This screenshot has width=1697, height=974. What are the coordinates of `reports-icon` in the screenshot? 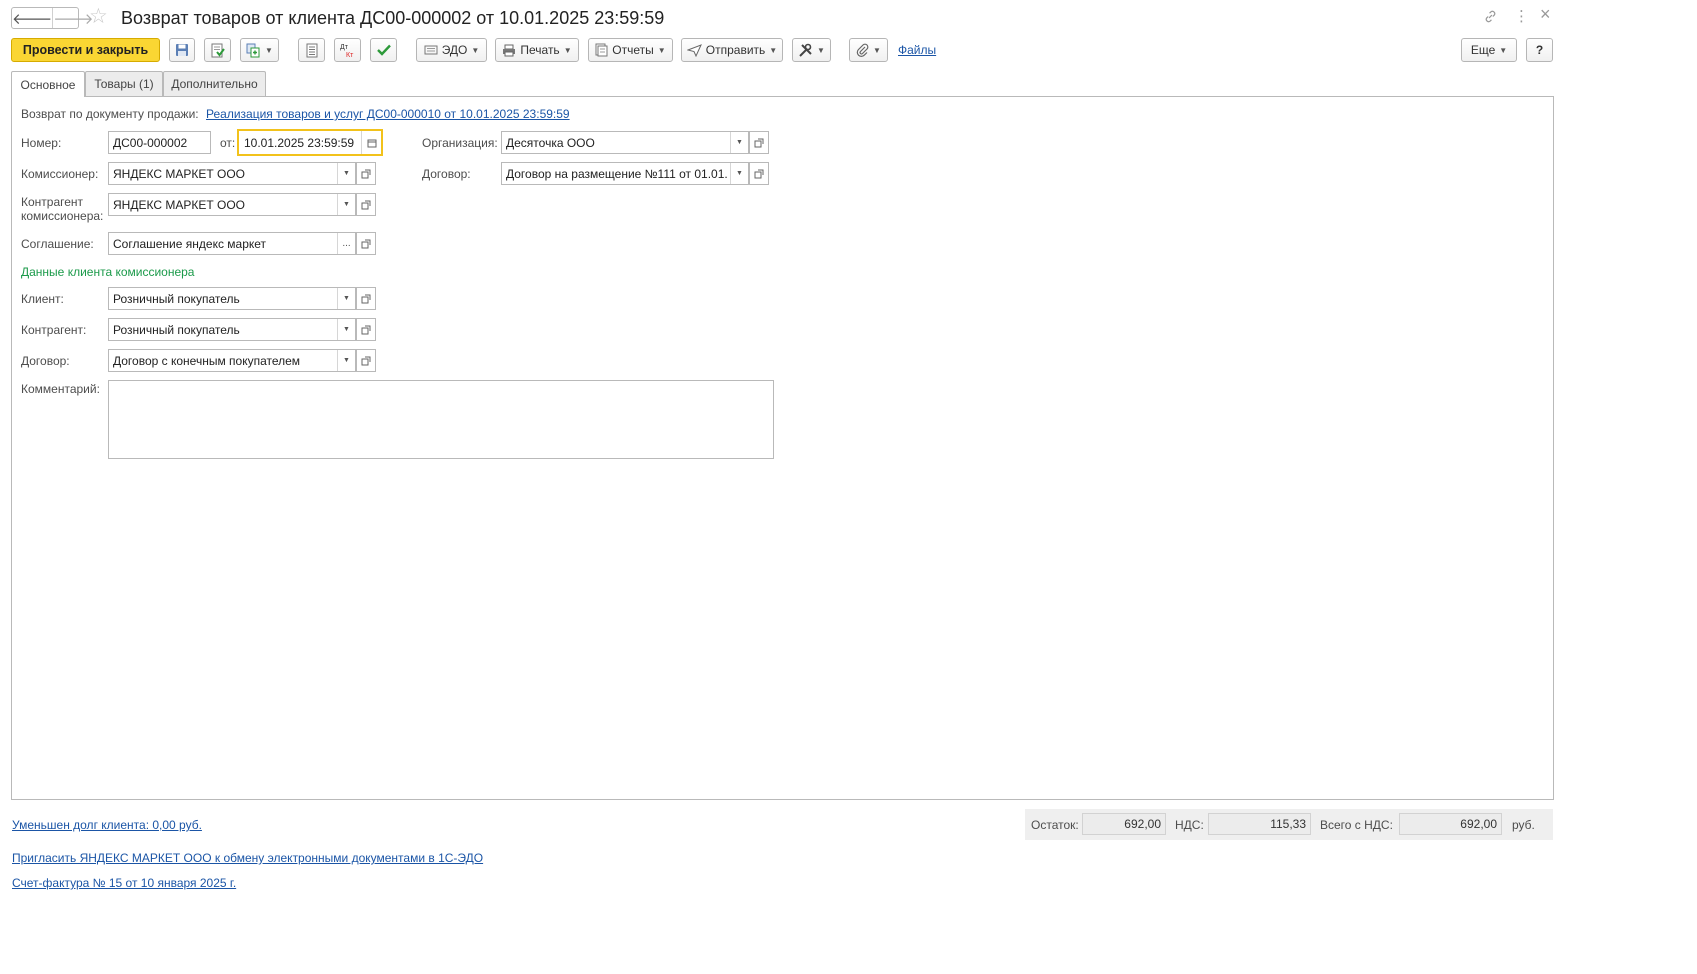 It's located at (601, 50).